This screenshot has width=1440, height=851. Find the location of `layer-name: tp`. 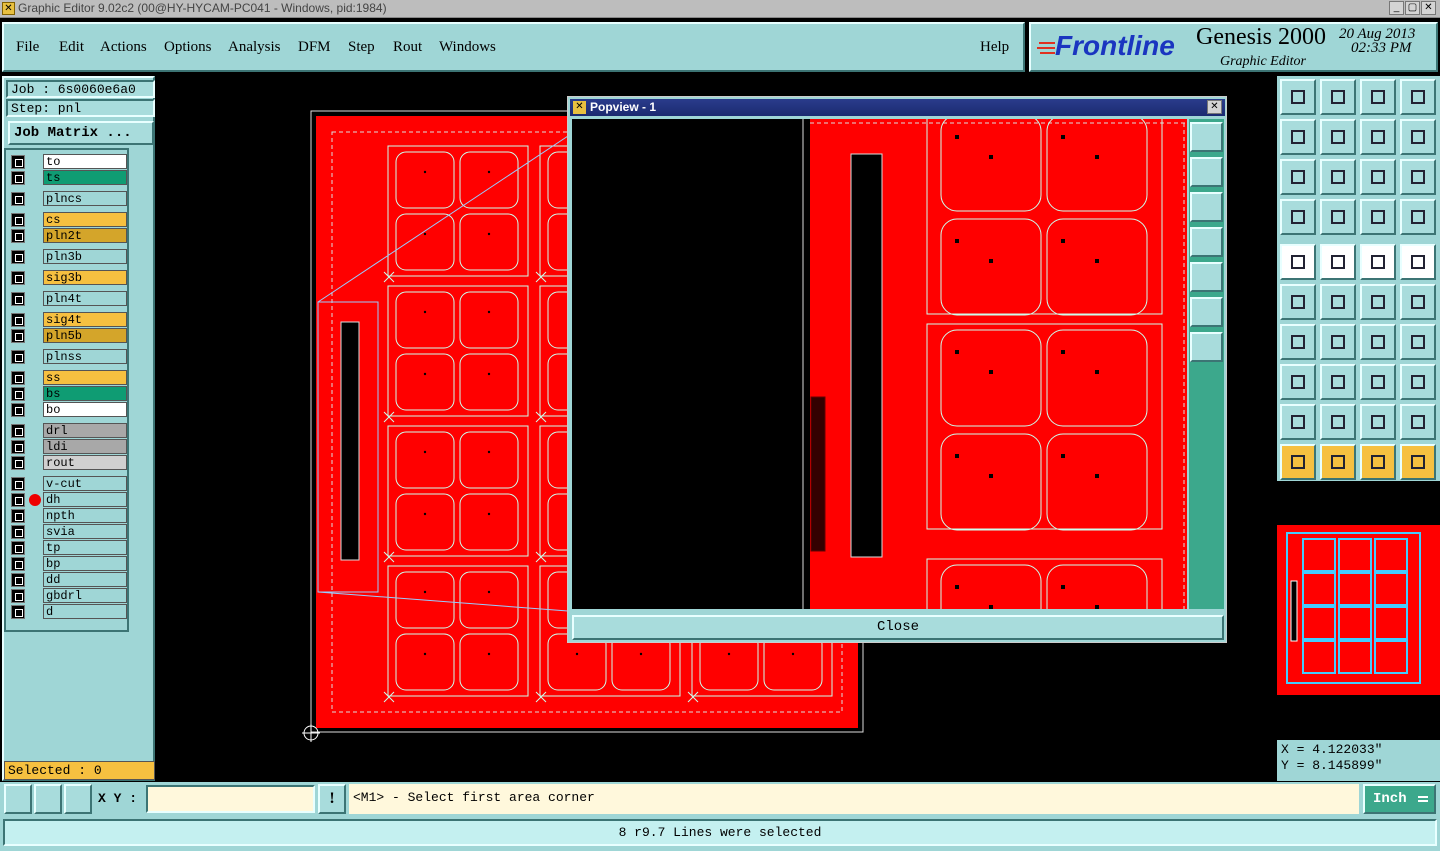

layer-name: tp is located at coordinates (85, 547).